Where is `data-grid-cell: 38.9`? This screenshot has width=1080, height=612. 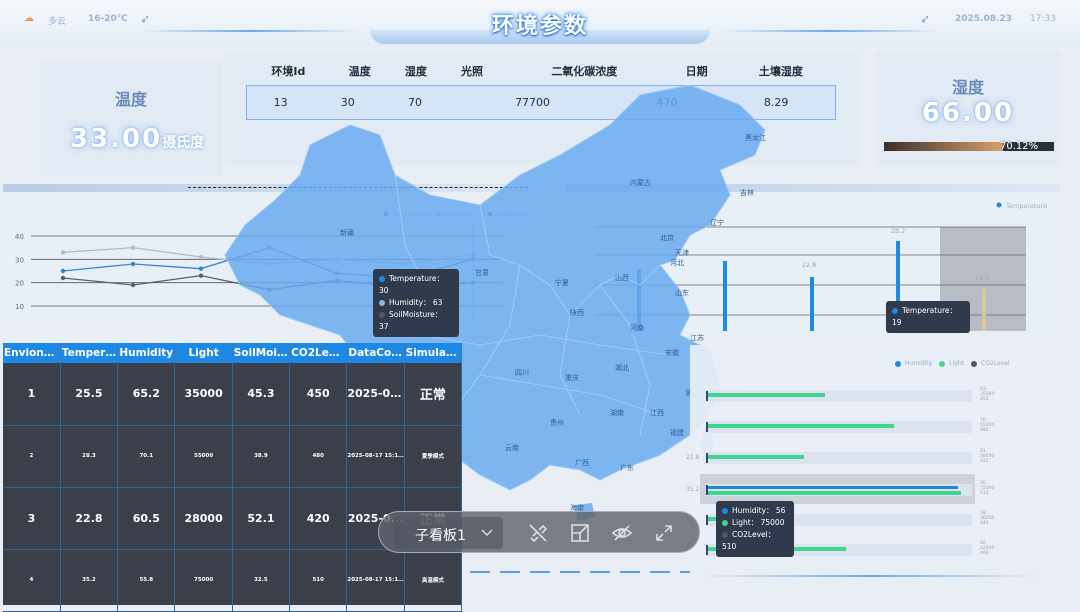
data-grid-cell: 38.9 is located at coordinates (260, 456).